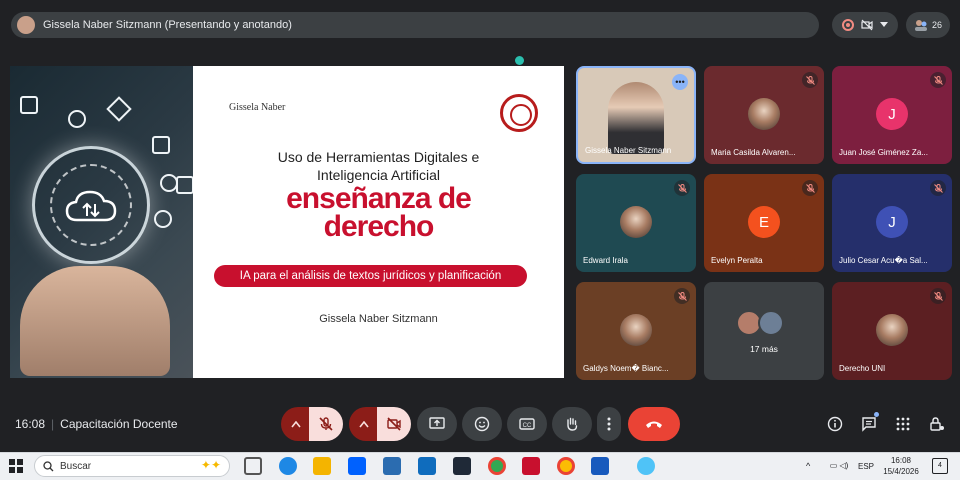 This screenshot has width=960, height=480. What do you see at coordinates (392, 466) in the screenshot?
I see `store-icon` at bounding box center [392, 466].